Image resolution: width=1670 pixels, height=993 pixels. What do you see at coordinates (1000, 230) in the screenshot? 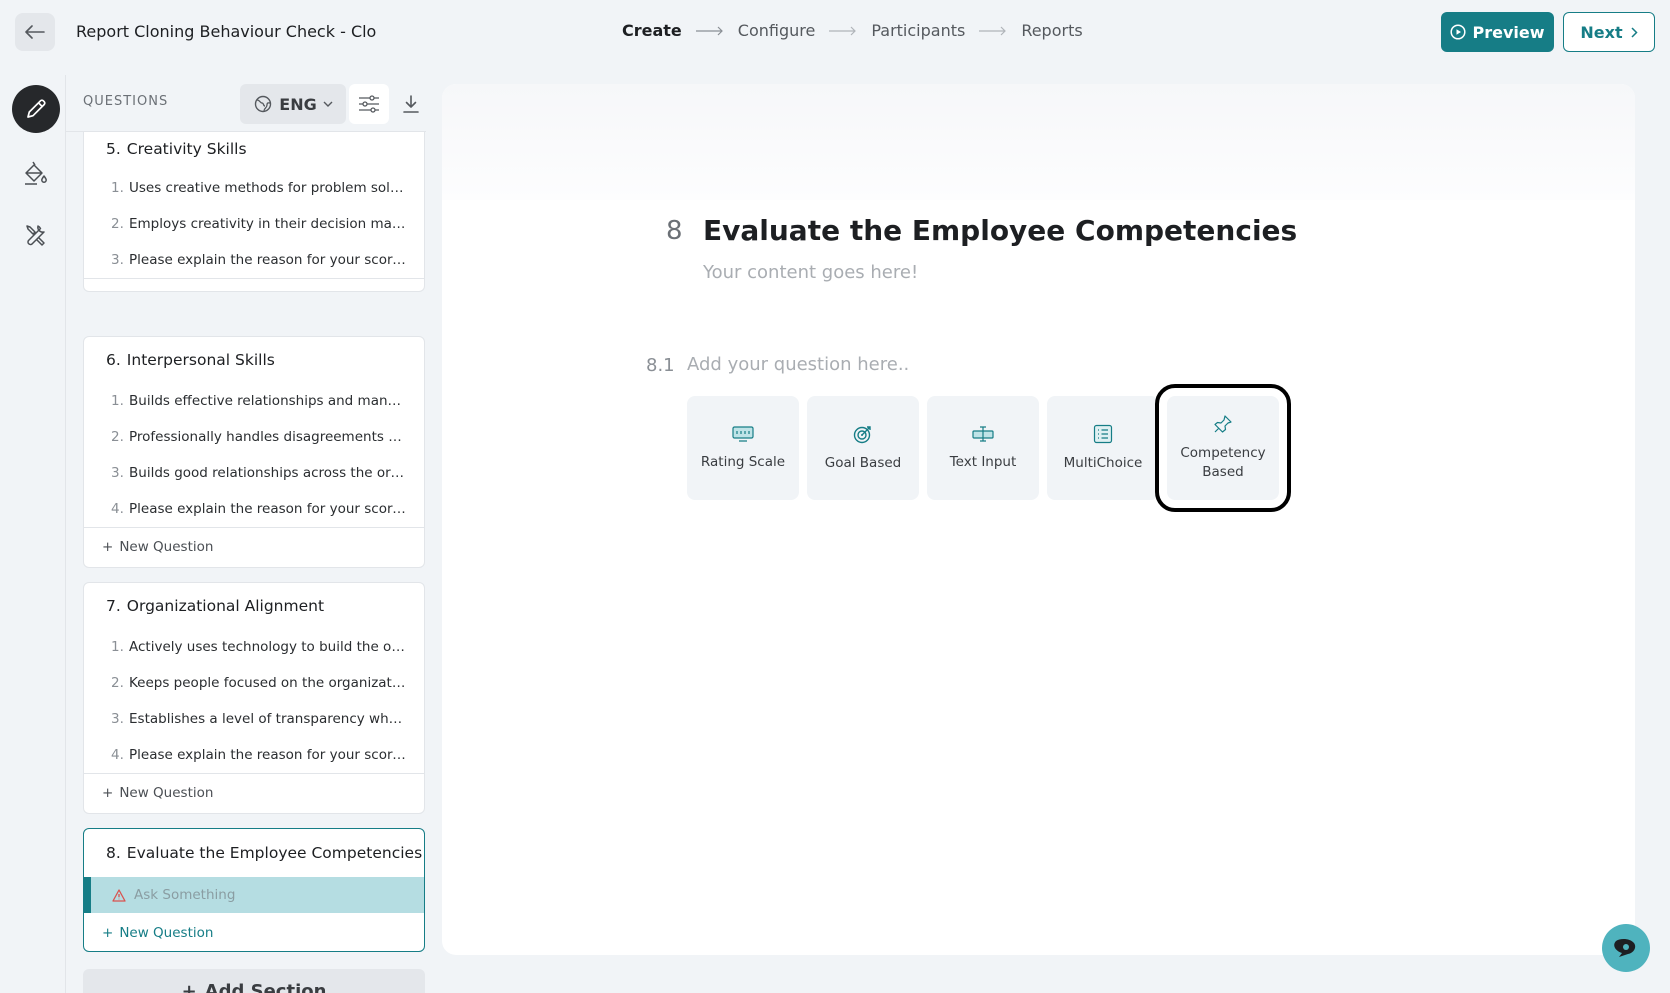
I see `section-heading: Evaluate the Employee Competencies` at bounding box center [1000, 230].